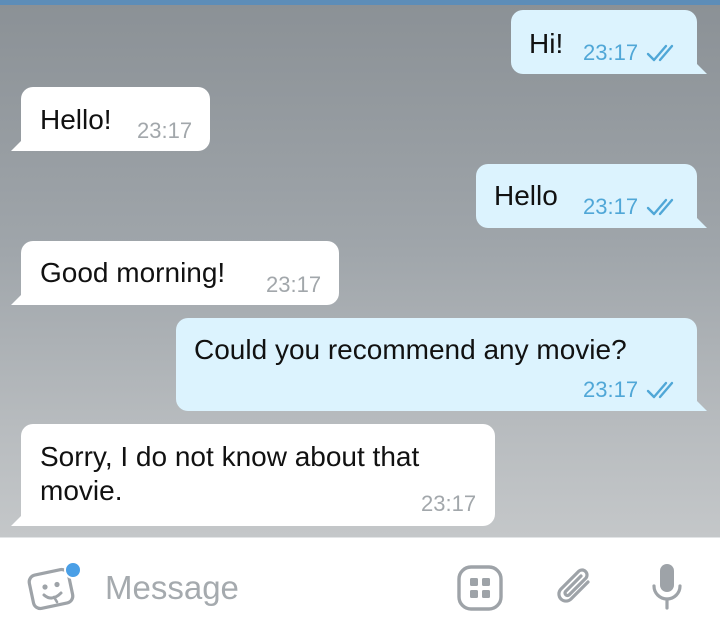  What do you see at coordinates (546, 43) in the screenshot?
I see `message-text: Hi!` at bounding box center [546, 43].